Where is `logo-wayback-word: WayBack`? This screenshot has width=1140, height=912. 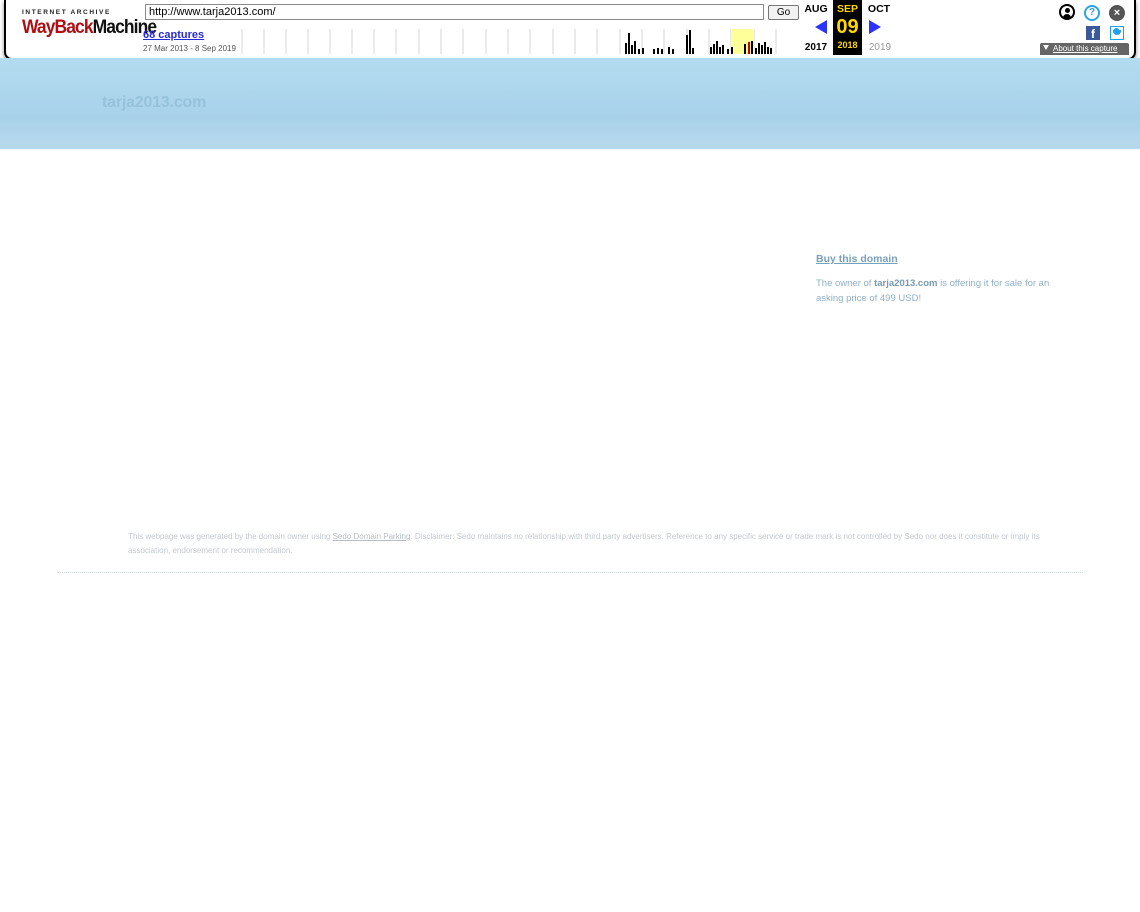 logo-wayback-word: WayBack is located at coordinates (58, 27).